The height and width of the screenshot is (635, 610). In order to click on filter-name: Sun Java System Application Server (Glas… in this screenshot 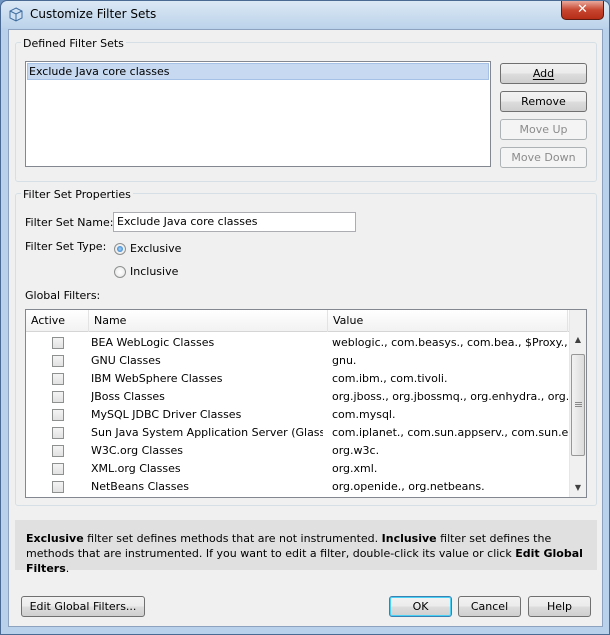, I will do `click(207, 432)`.